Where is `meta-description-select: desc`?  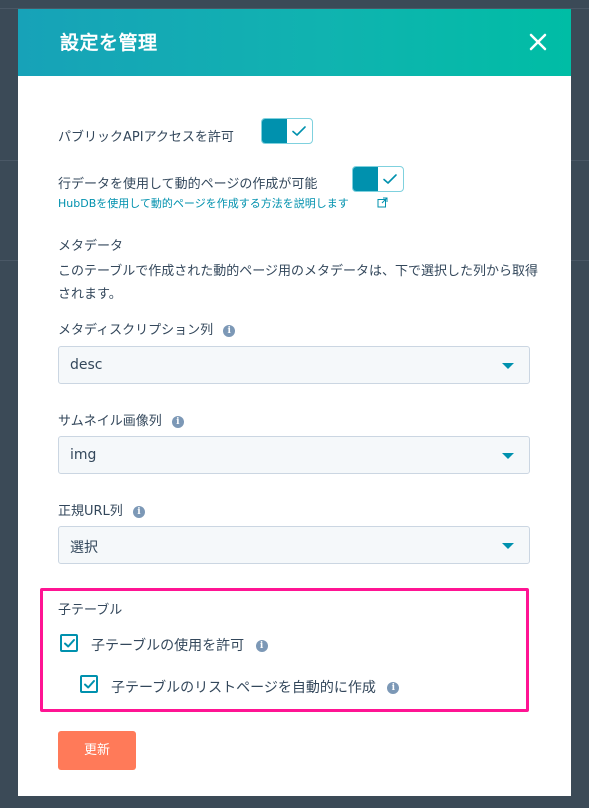
meta-description-select: desc is located at coordinates (294, 365).